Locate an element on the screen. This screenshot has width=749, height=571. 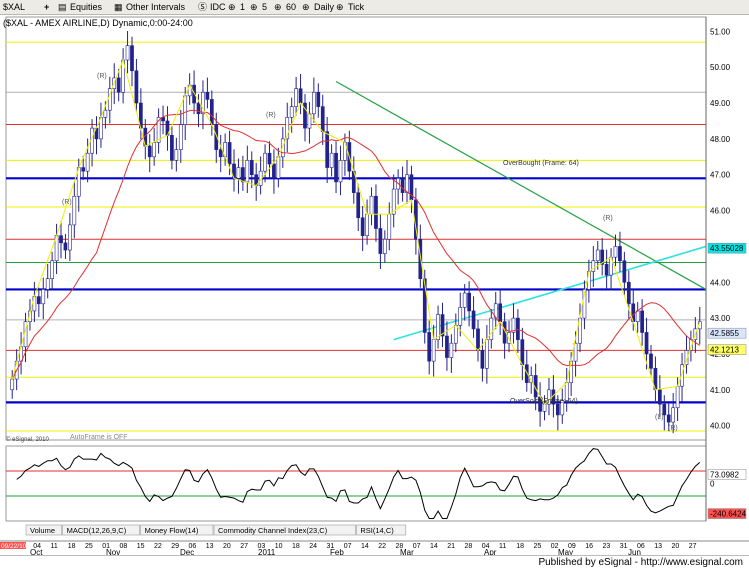
x-day-label-2: 11 is located at coordinates (54, 546).